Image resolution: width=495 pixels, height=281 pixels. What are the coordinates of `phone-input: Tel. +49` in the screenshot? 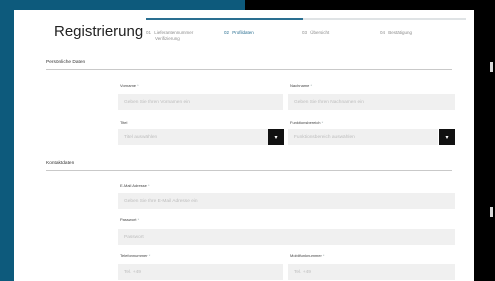 It's located at (200, 272).